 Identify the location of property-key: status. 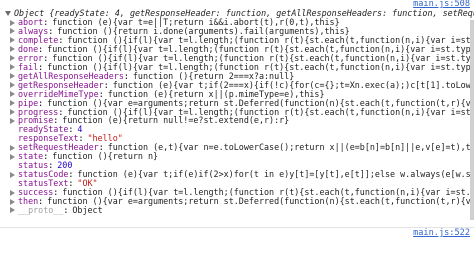
(33, 166).